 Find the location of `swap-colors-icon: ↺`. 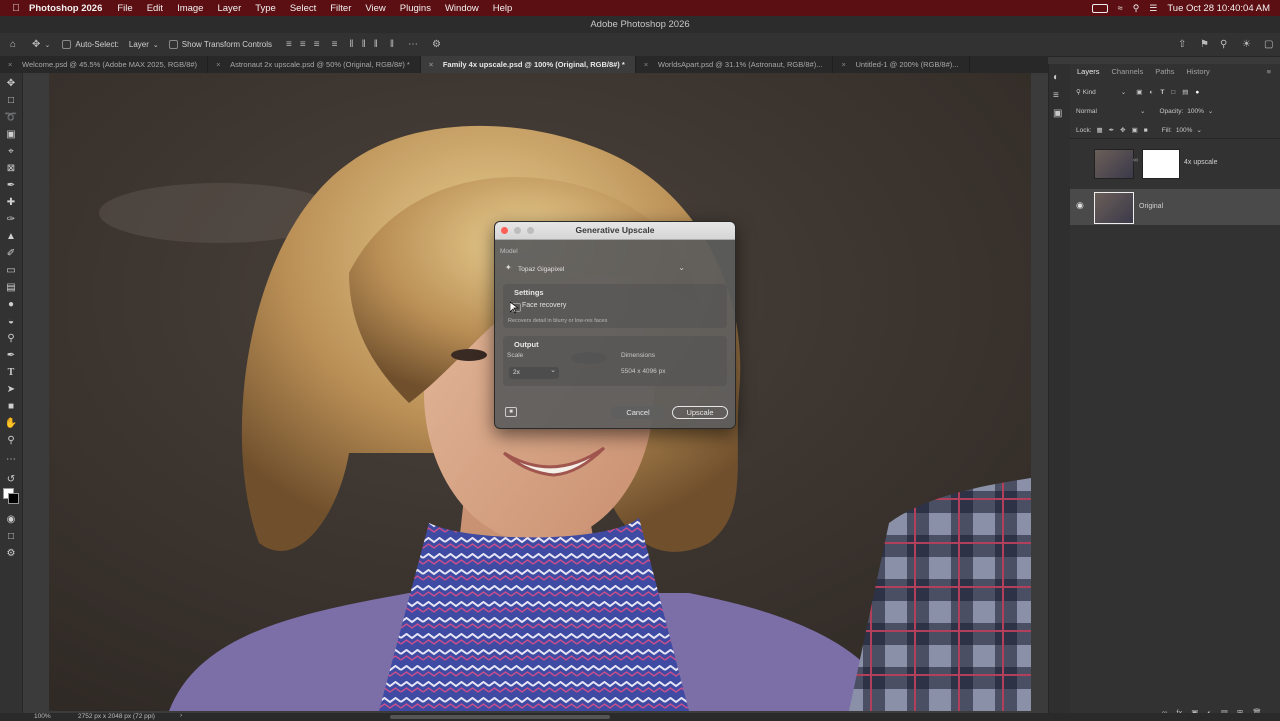

swap-colors-icon: ↺ is located at coordinates (11, 479).